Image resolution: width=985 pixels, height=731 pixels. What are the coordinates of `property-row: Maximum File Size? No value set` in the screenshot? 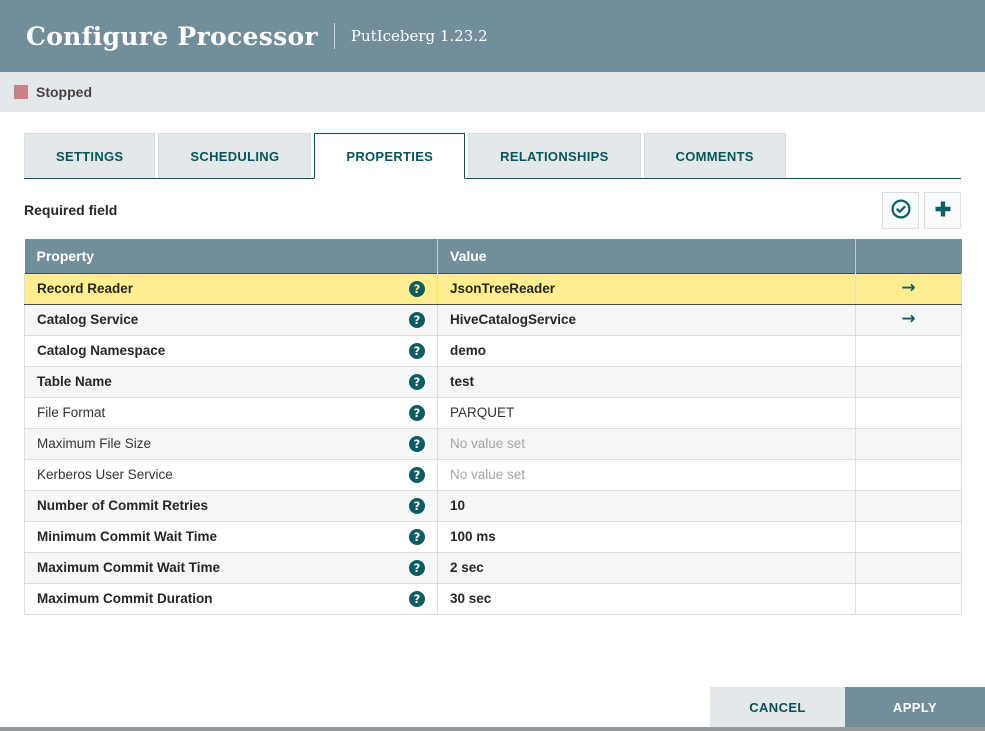 It's located at (493, 444).